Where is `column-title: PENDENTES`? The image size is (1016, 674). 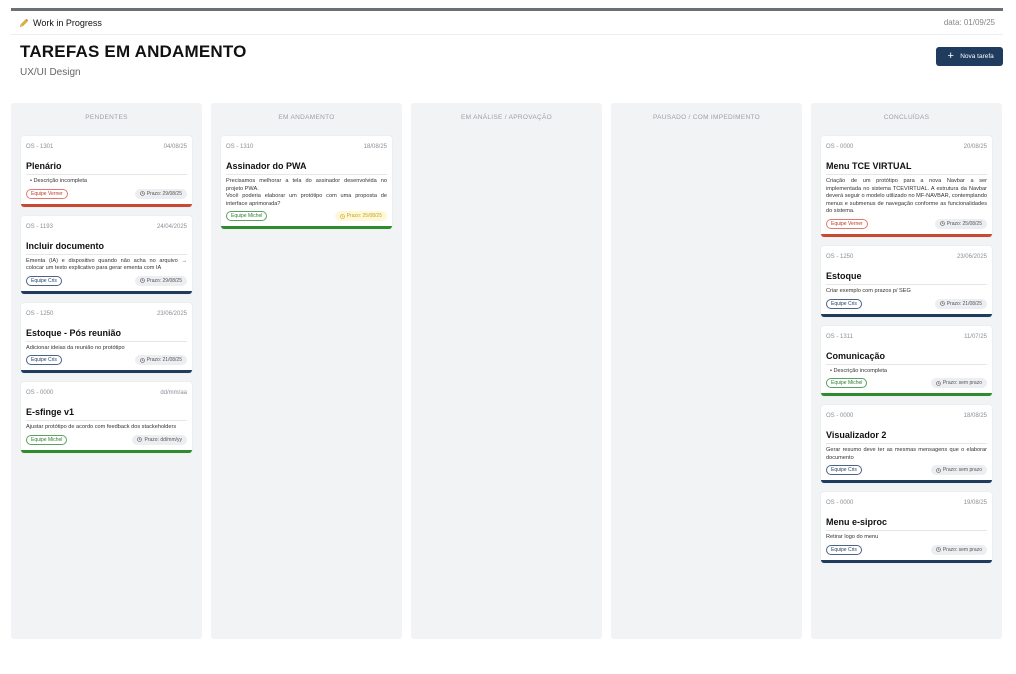
column-title: PENDENTES is located at coordinates (106, 117).